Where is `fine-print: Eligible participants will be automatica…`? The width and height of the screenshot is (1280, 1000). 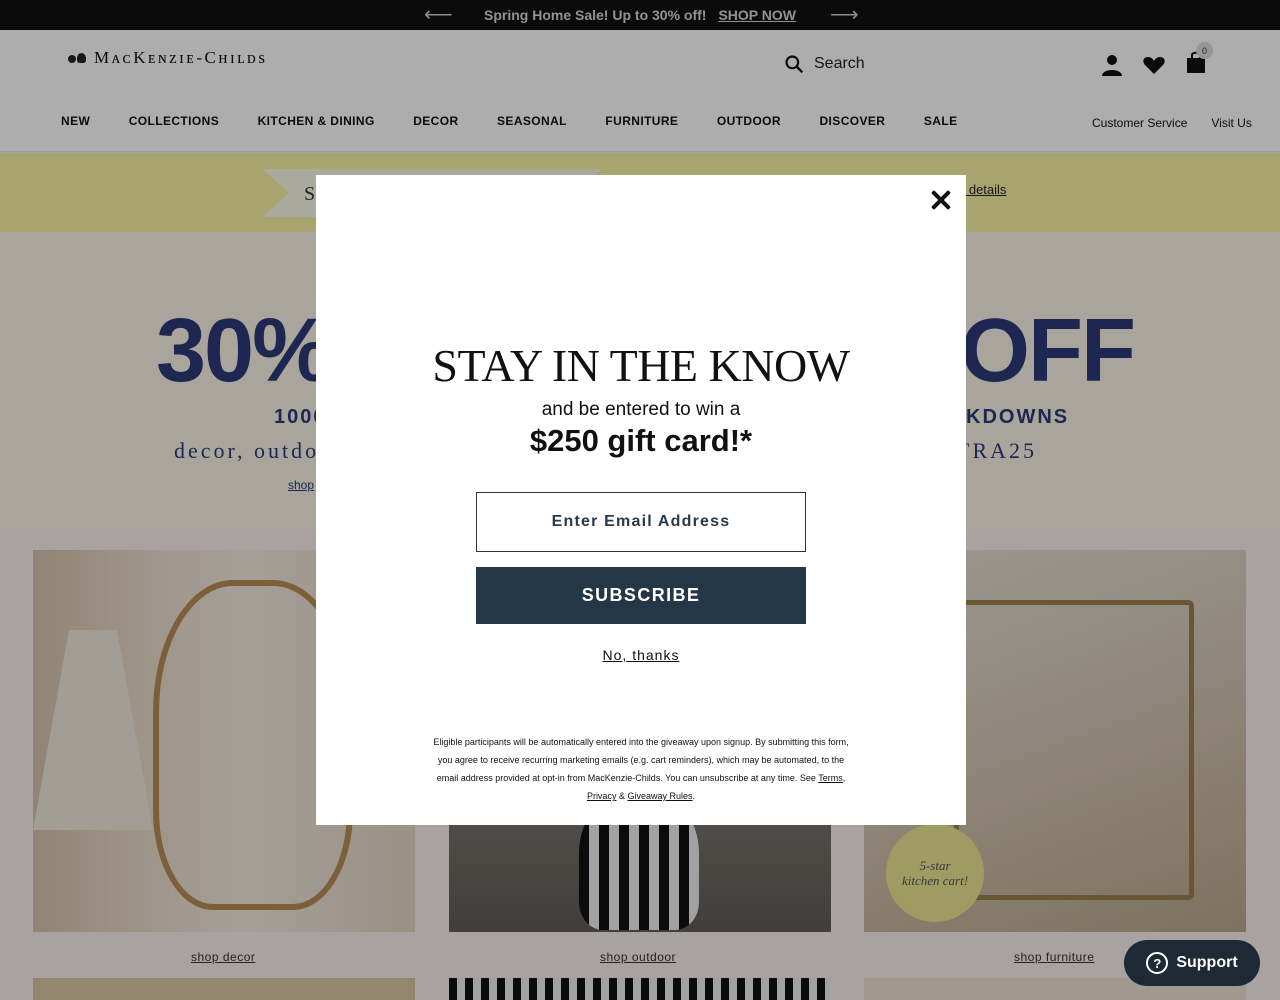 fine-print: Eligible participants will be automatica… is located at coordinates (641, 769).